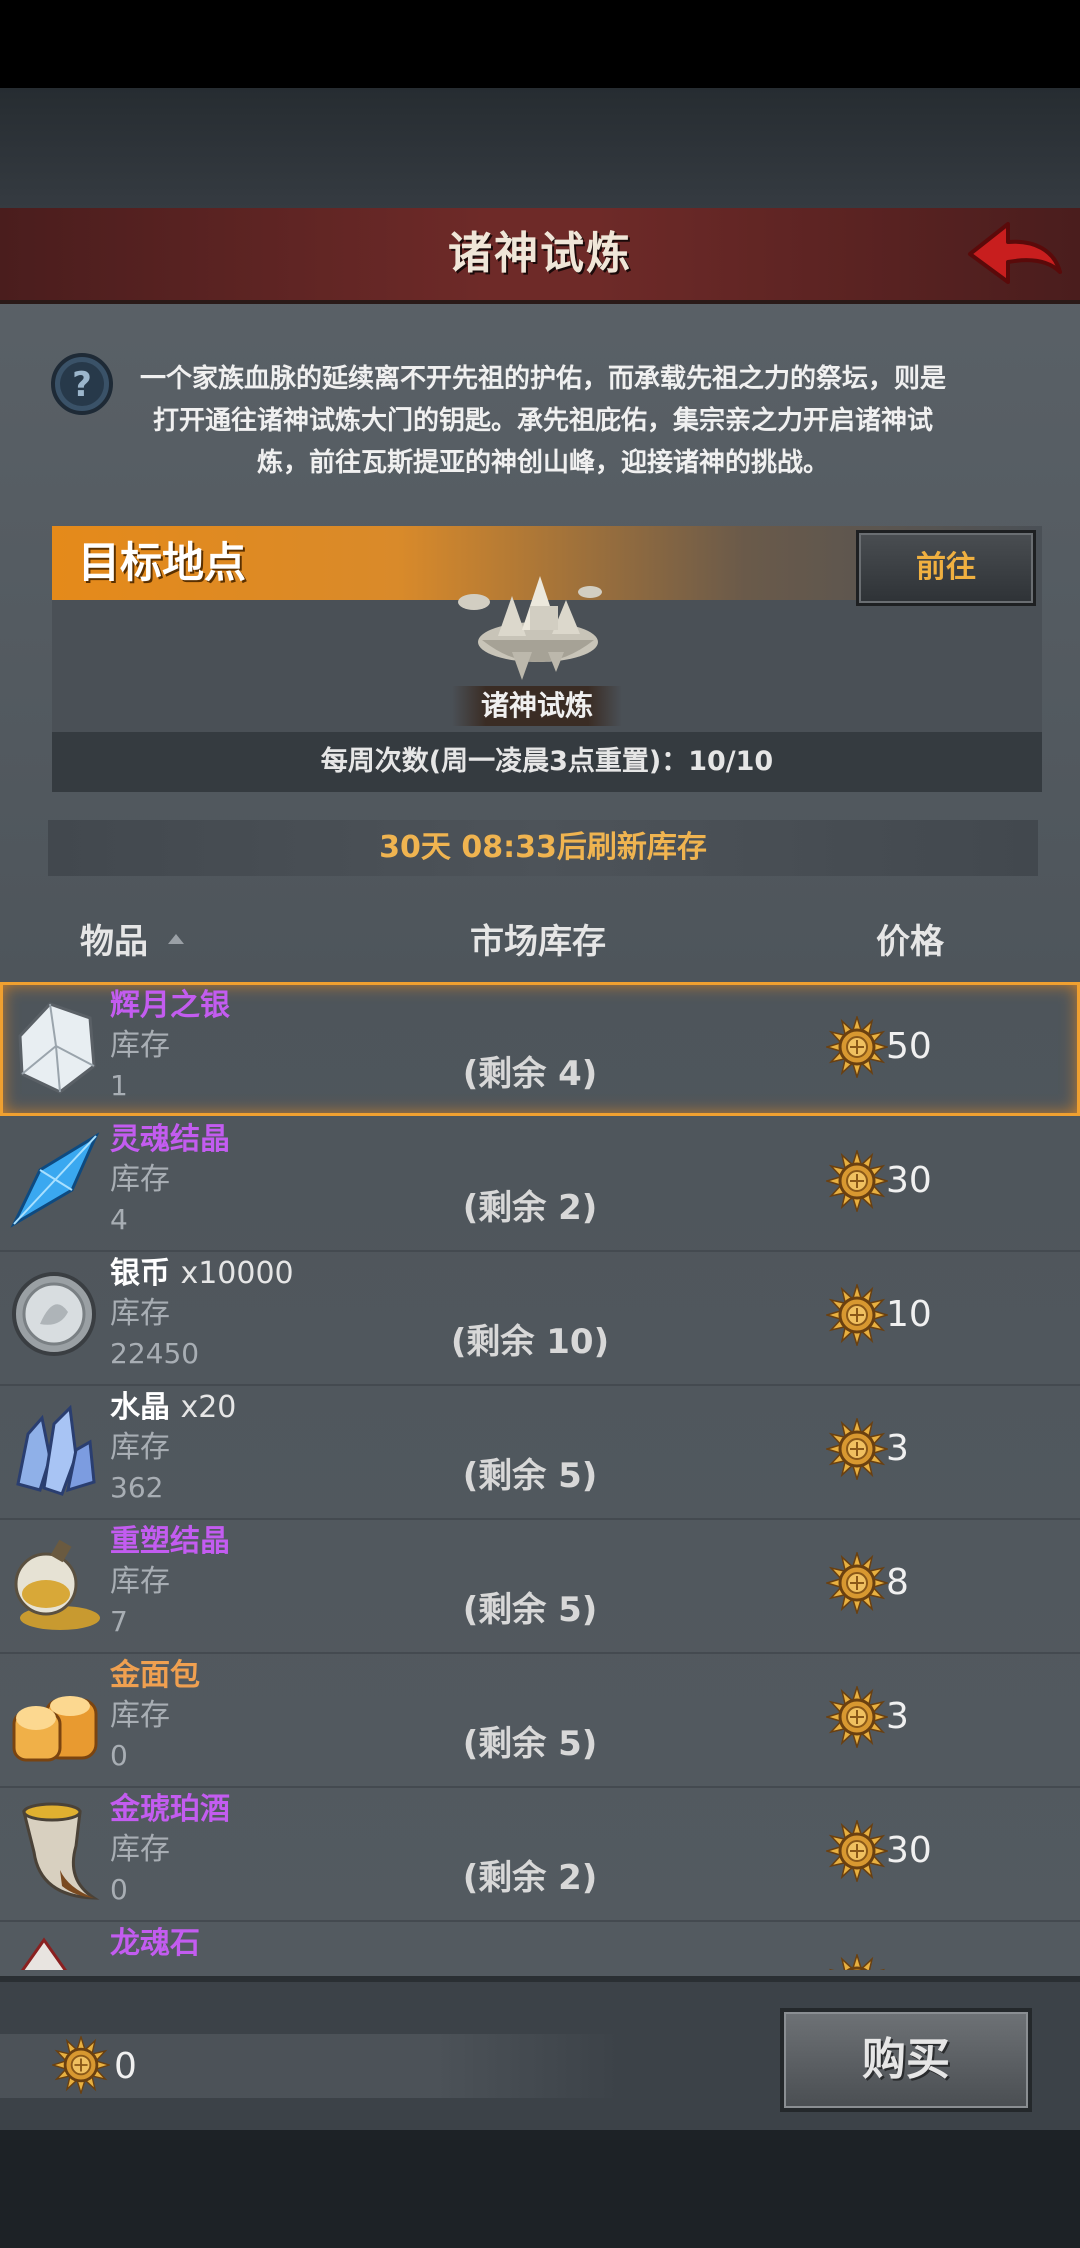 Image resolution: width=1080 pixels, height=2248 pixels. I want to click on buy-button: 购买, so click(906, 2060).